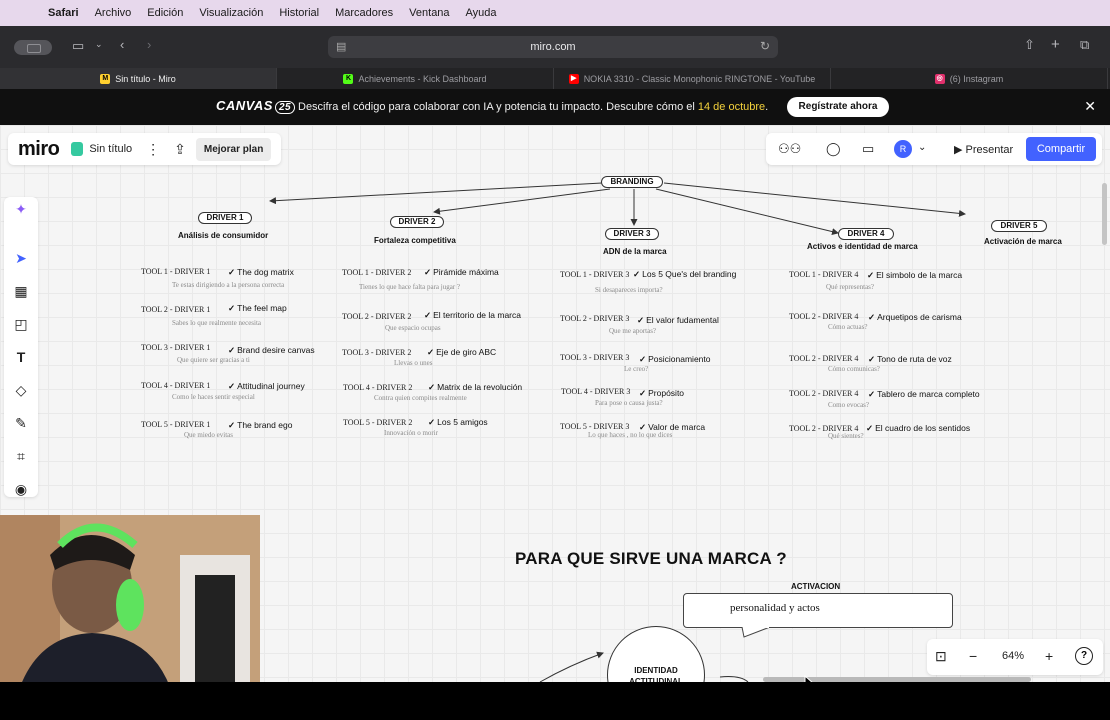 This screenshot has width=1110, height=720. I want to click on tool-name: ✓ The dog matrix, so click(261, 272).